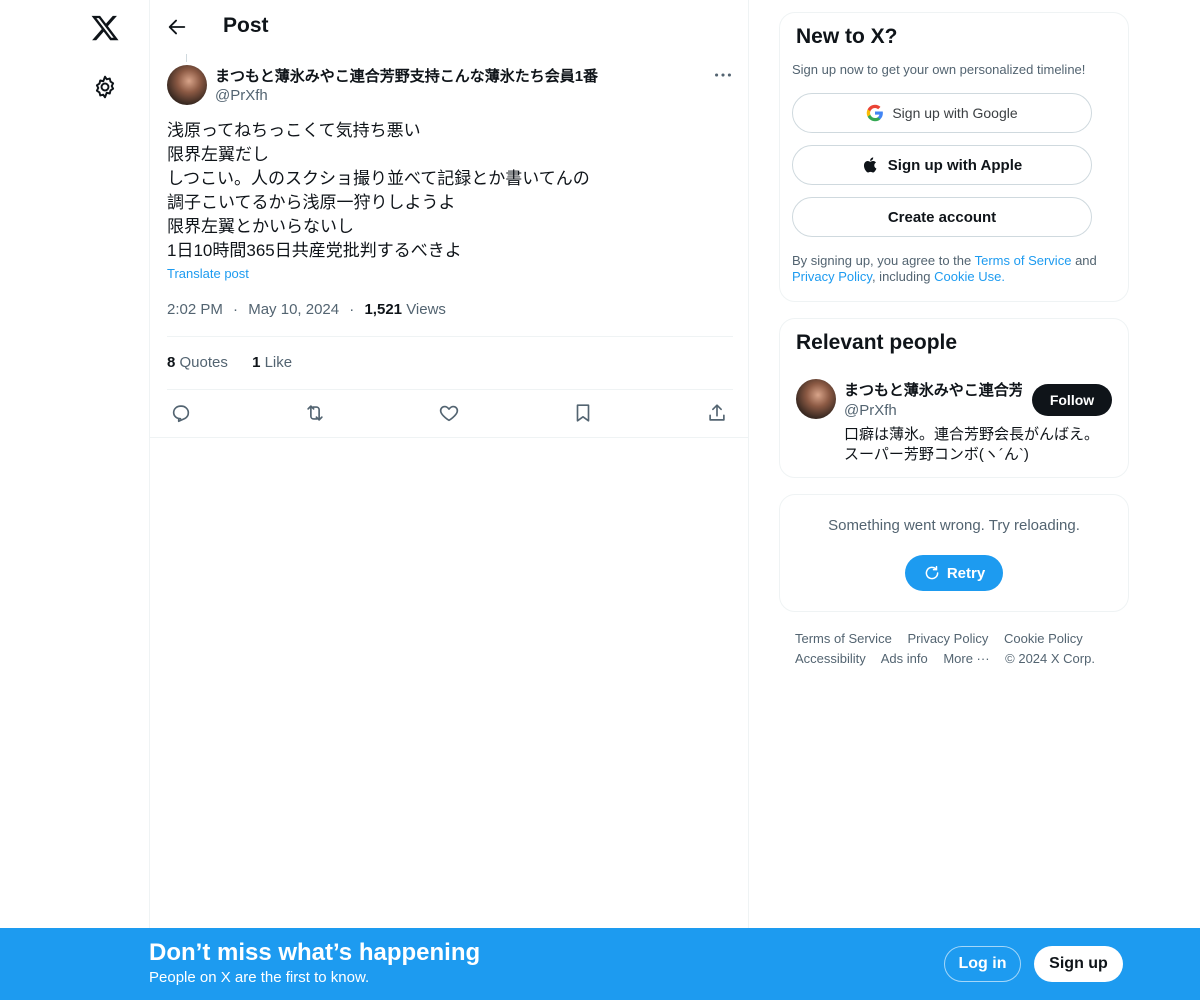  What do you see at coordinates (870, 165) in the screenshot?
I see `apple-logo-icon` at bounding box center [870, 165].